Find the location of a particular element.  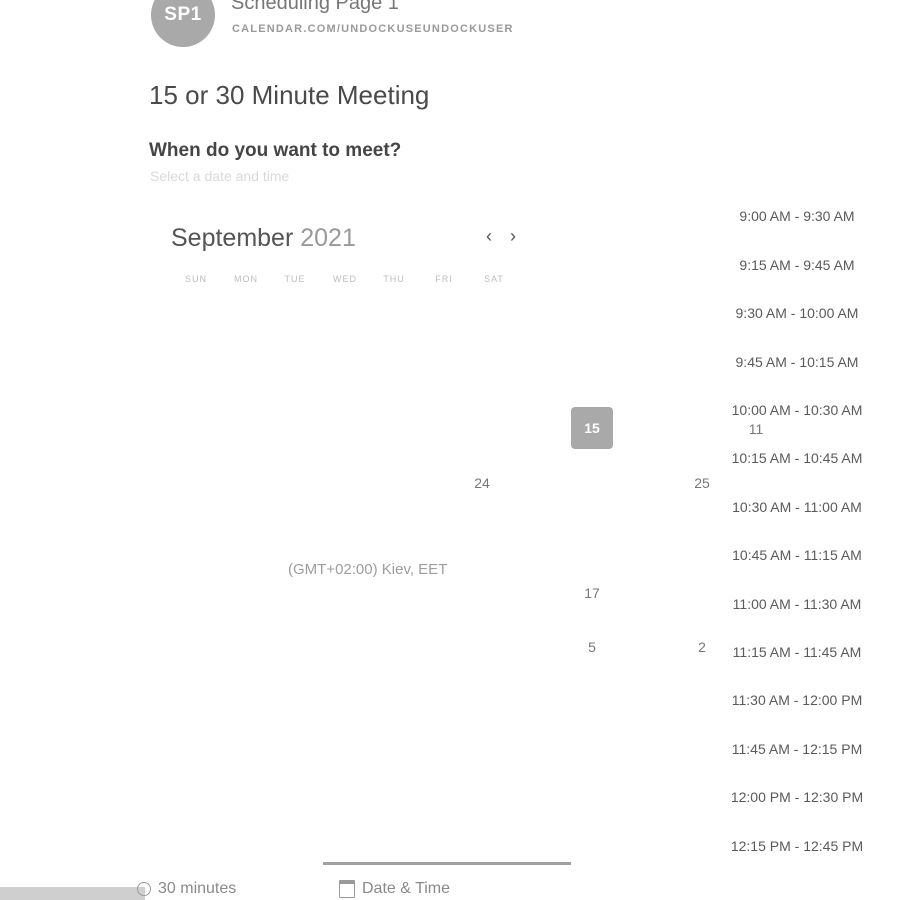

calendar-year: 2021 is located at coordinates (328, 238).